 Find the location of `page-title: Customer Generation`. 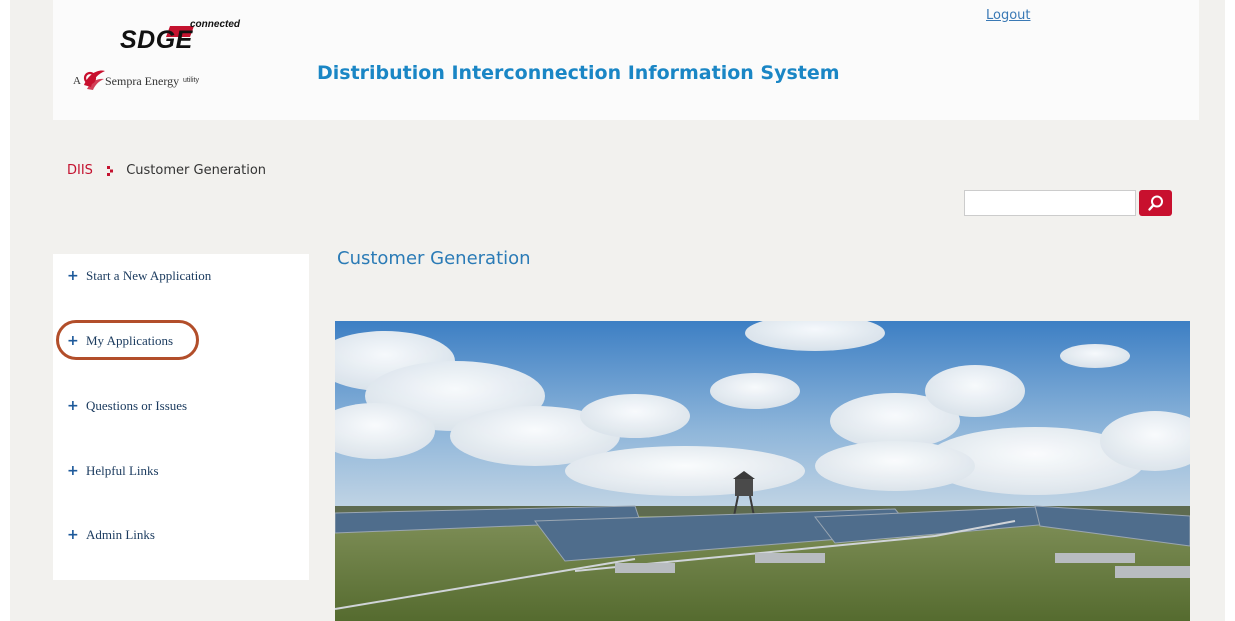

page-title: Customer Generation is located at coordinates (434, 258).